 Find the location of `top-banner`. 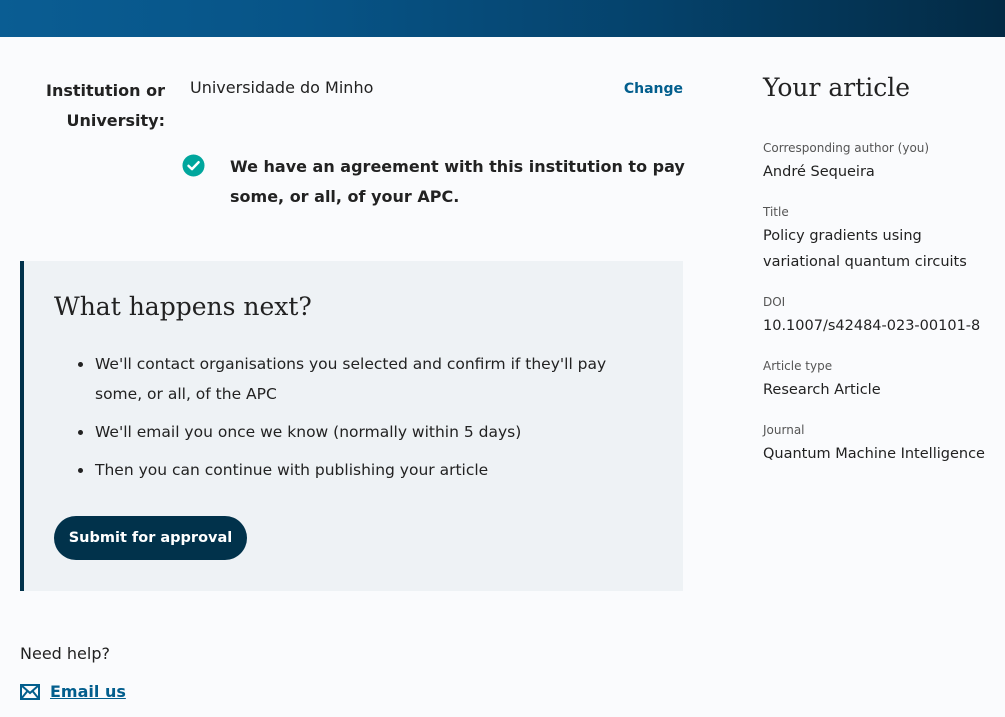

top-banner is located at coordinates (502, 18).